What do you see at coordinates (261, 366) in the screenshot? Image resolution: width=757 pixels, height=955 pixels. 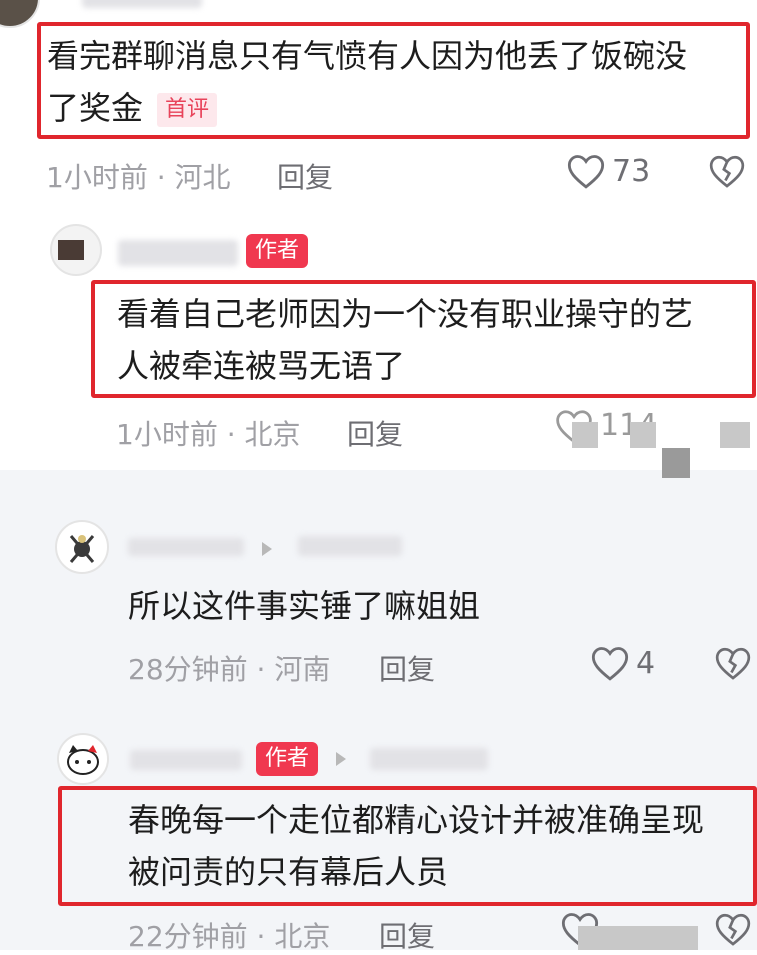 I see `comment-text-line-2: 人被牵连被骂无语了` at bounding box center [261, 366].